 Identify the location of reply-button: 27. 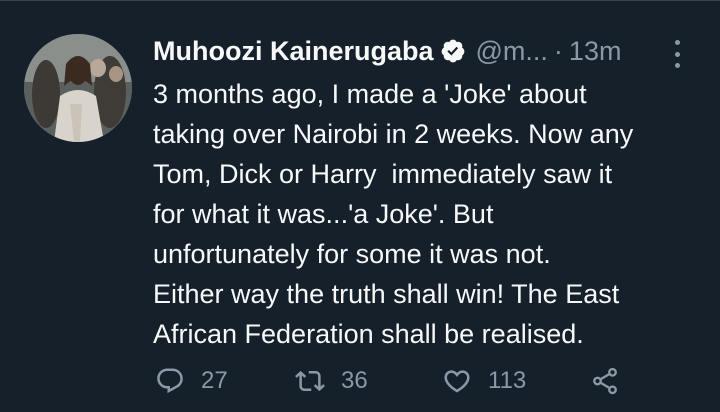
(225, 381).